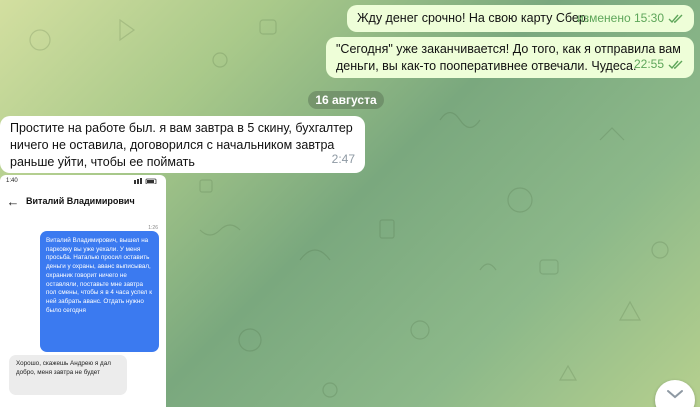 This screenshot has height=407, width=700. I want to click on message-meta: 2:47, so click(343, 159).